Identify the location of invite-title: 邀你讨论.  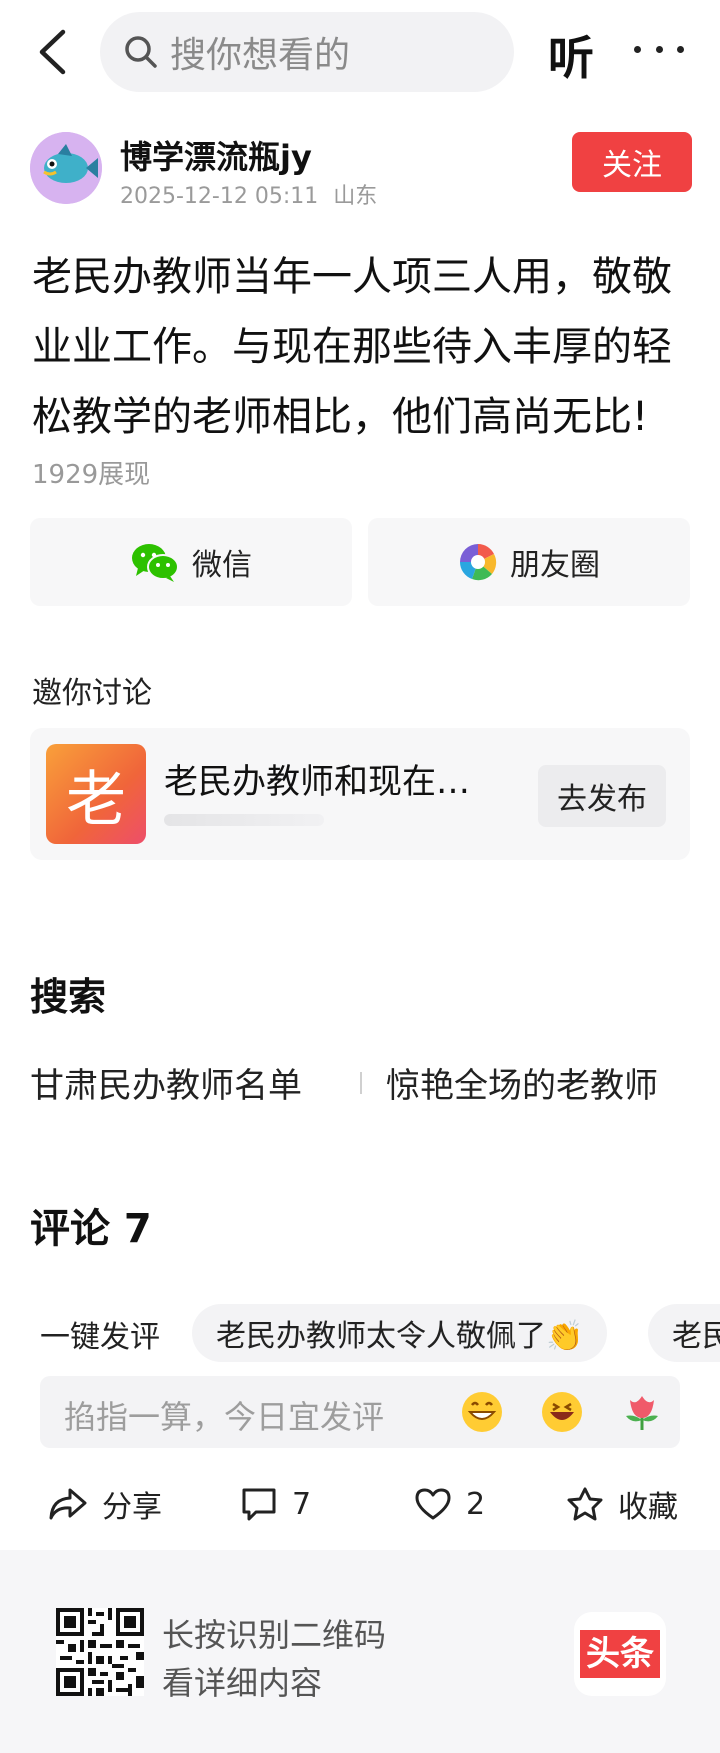
(92, 693).